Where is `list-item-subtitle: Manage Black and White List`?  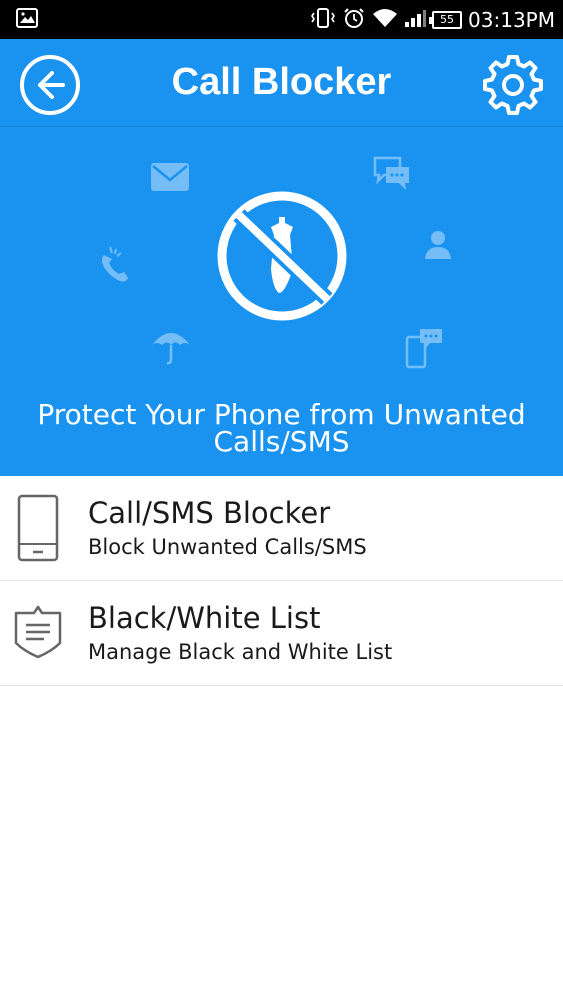
list-item-subtitle: Manage Black and White List is located at coordinates (240, 652).